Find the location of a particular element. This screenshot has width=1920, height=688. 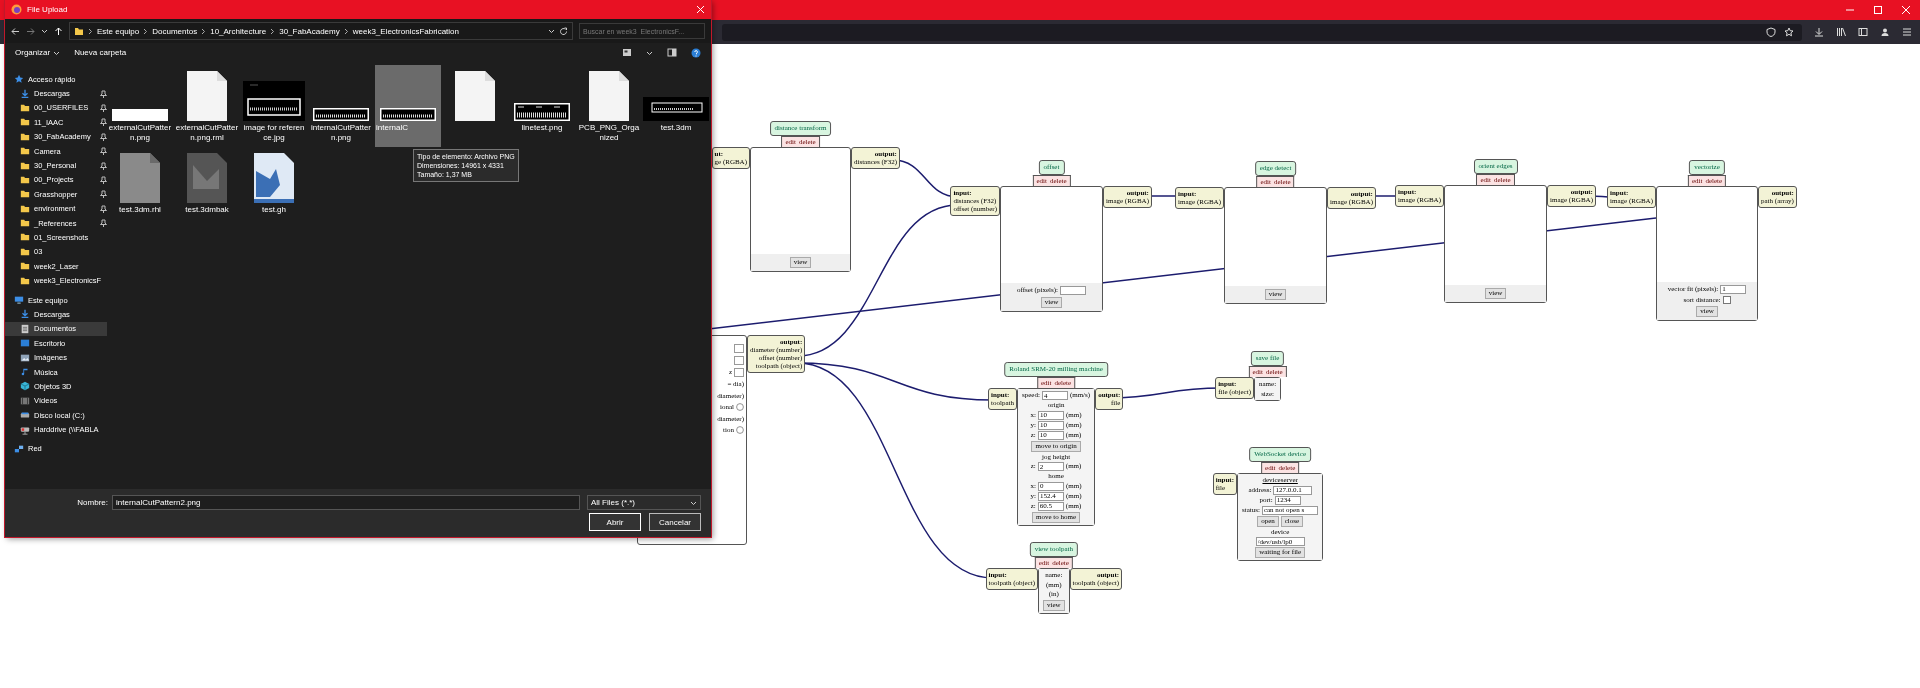

file-item: image for reference.jpg is located at coordinates (274, 106).